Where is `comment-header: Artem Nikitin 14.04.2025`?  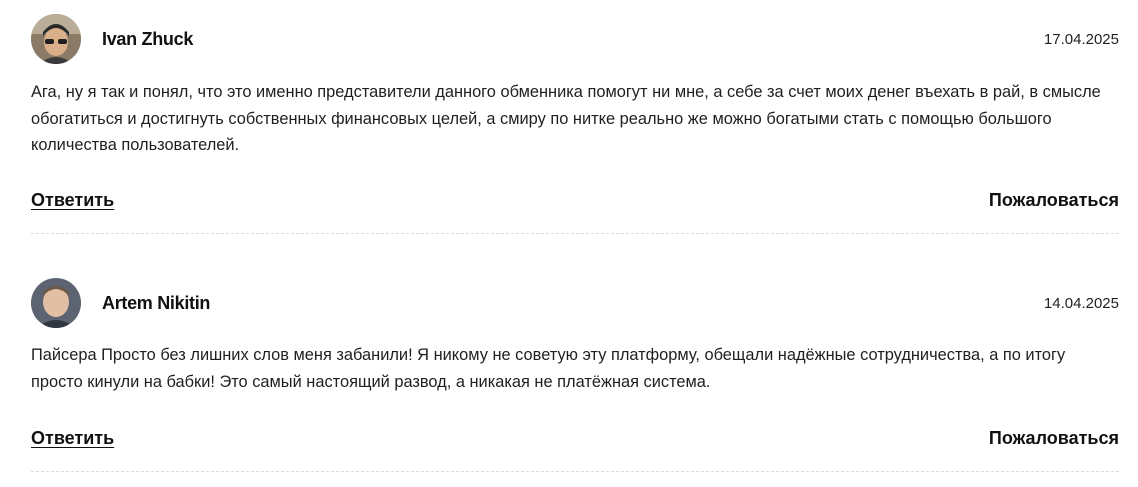 comment-header: Artem Nikitin 14.04.2025 is located at coordinates (575, 304).